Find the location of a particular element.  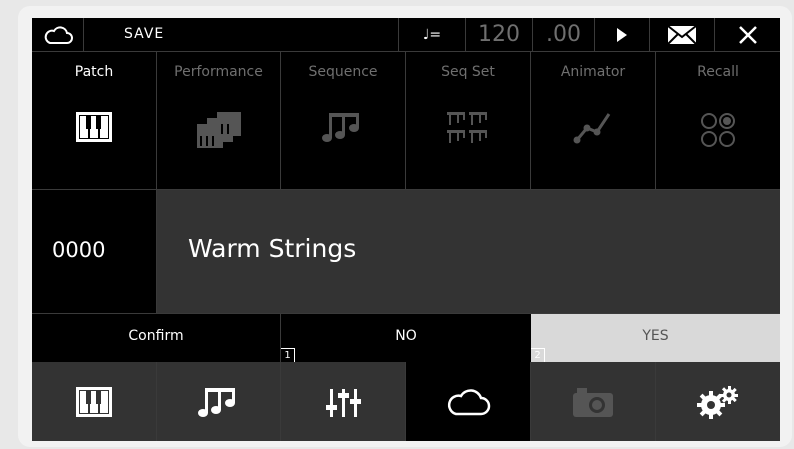

no-button: NO 1 is located at coordinates (406, 338).